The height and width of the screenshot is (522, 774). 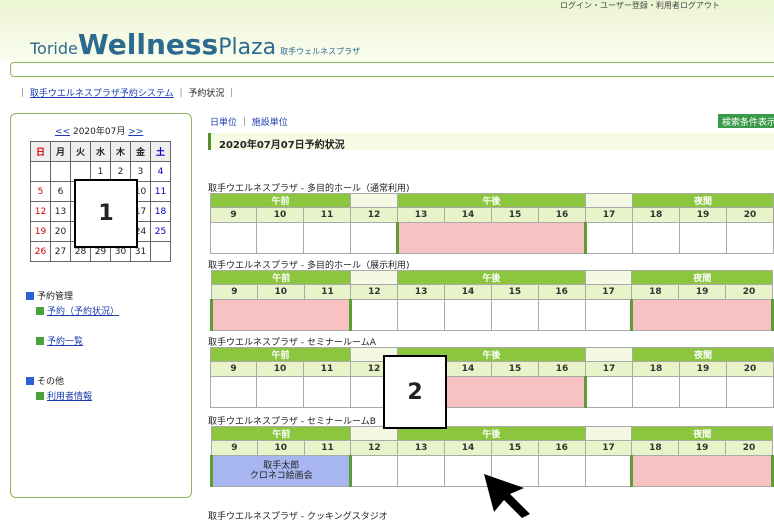 I want to click on search-conditions-button: 検索条件表示, so click(x=746, y=121).